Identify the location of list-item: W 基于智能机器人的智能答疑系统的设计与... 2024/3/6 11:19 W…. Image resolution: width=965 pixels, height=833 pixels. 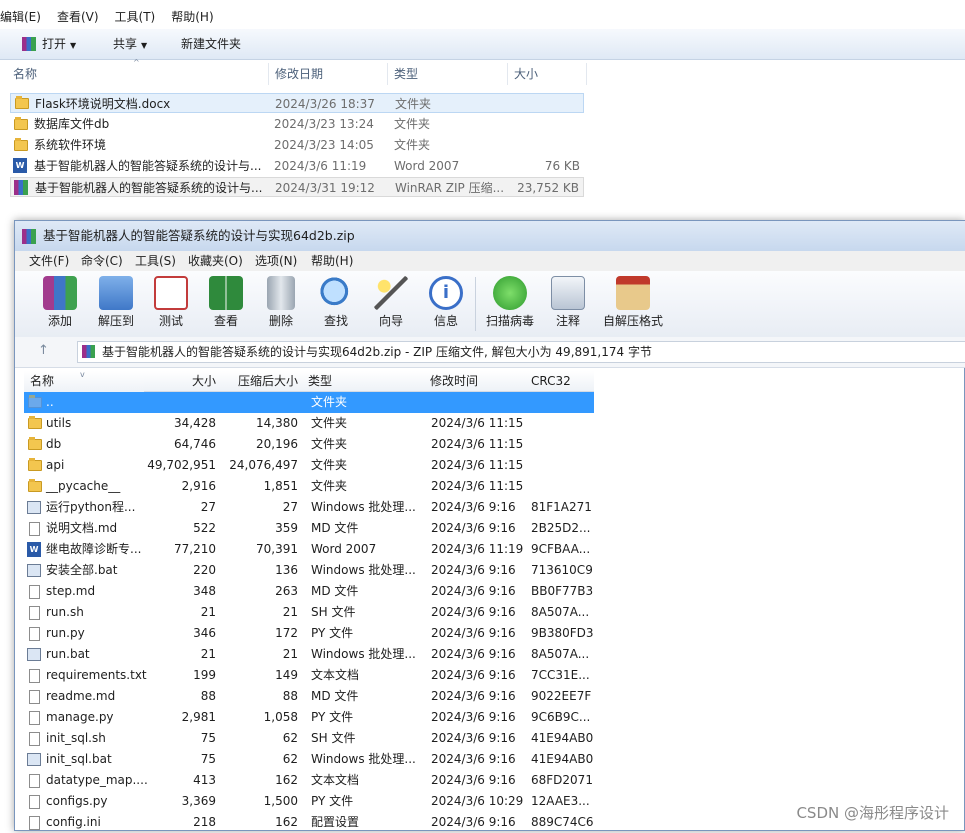
(297, 166).